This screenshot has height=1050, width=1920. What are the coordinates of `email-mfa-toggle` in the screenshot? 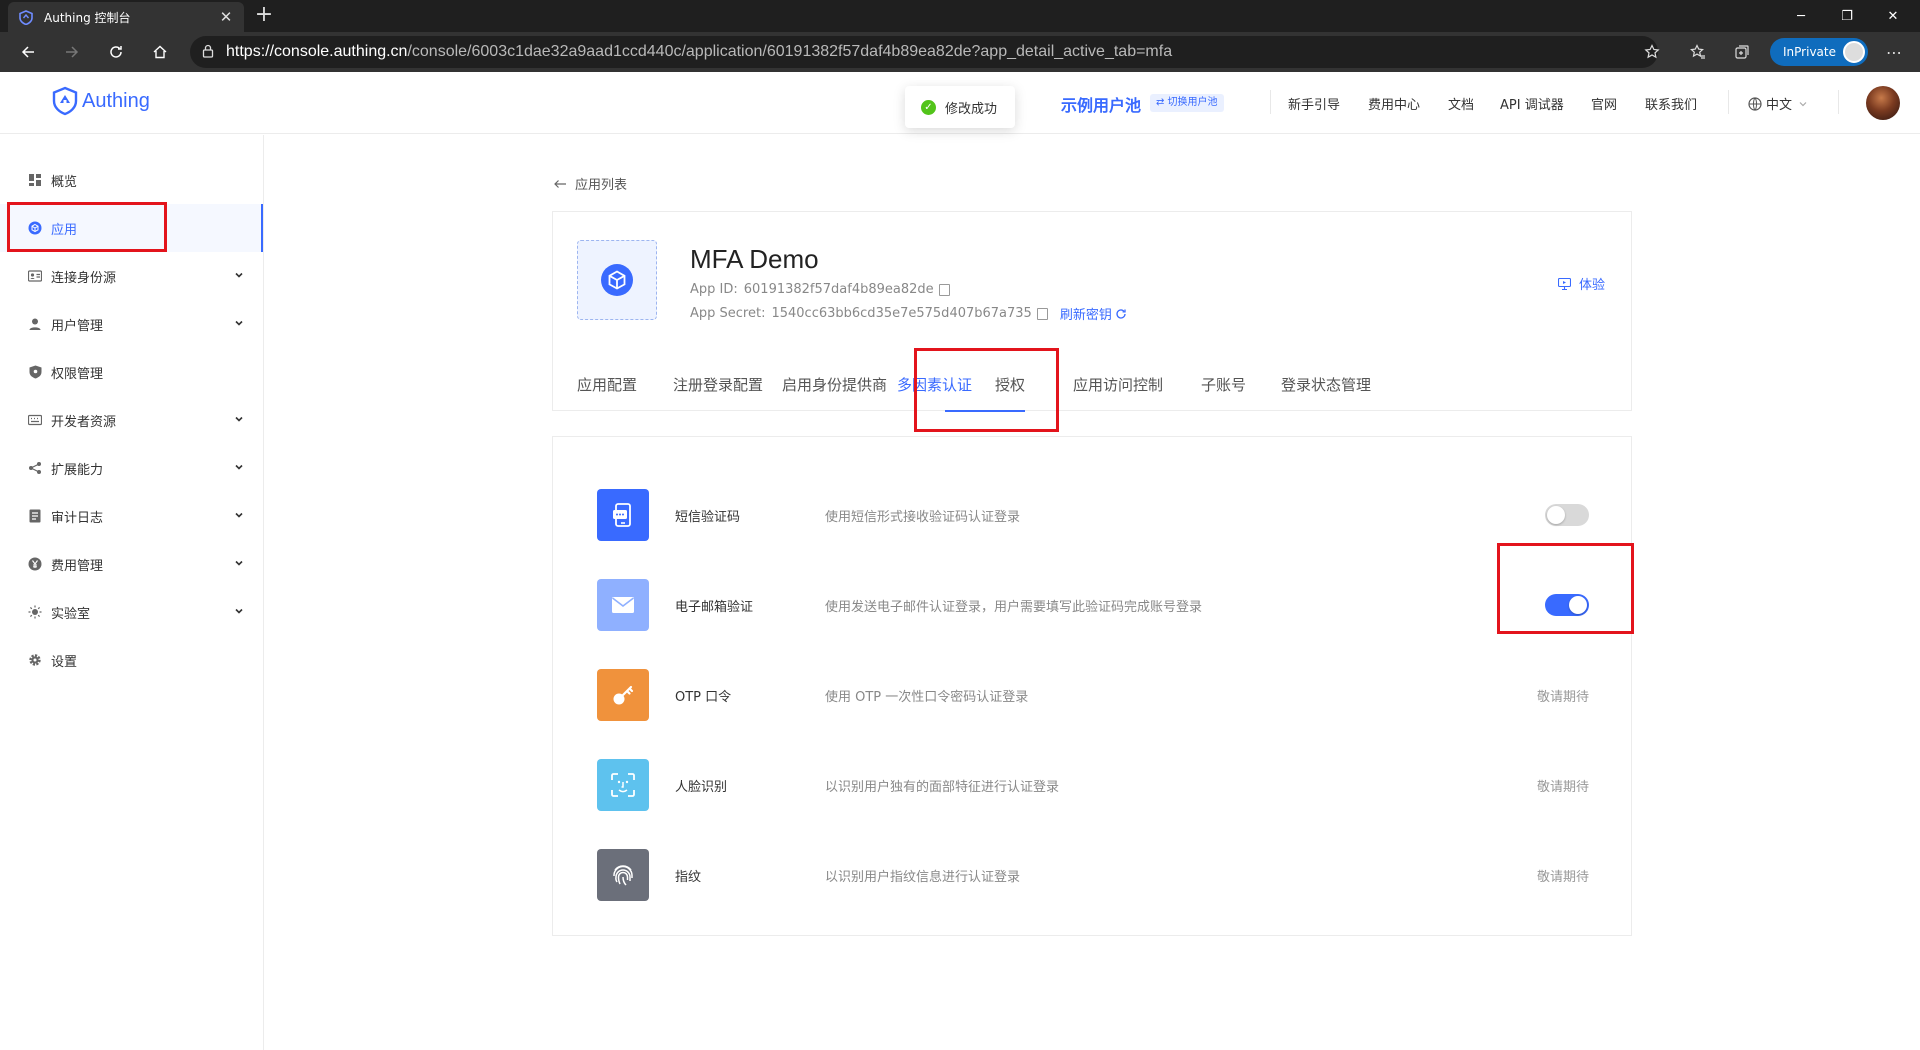 It's located at (1567, 605).